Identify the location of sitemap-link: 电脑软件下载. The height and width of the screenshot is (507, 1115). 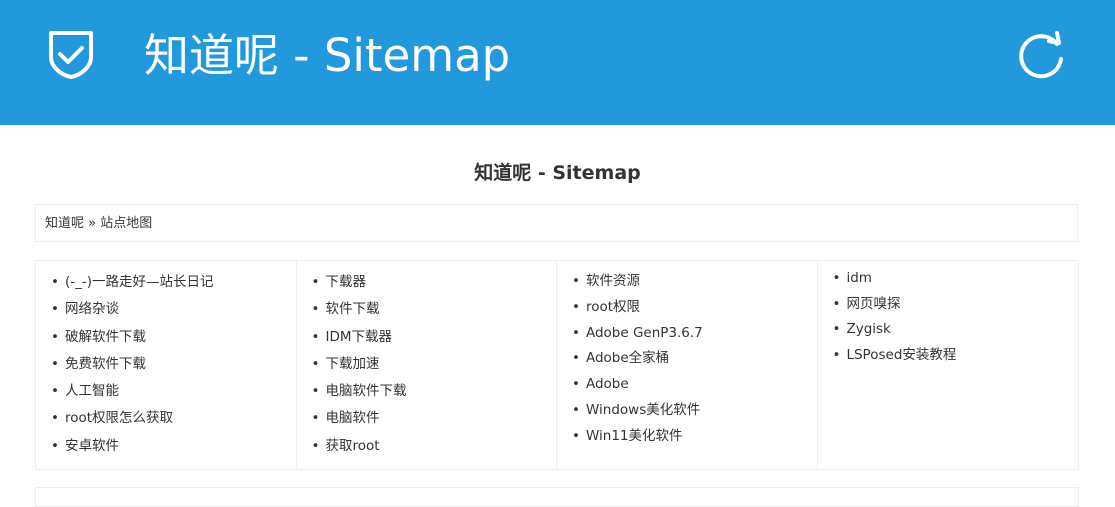
(434, 391).